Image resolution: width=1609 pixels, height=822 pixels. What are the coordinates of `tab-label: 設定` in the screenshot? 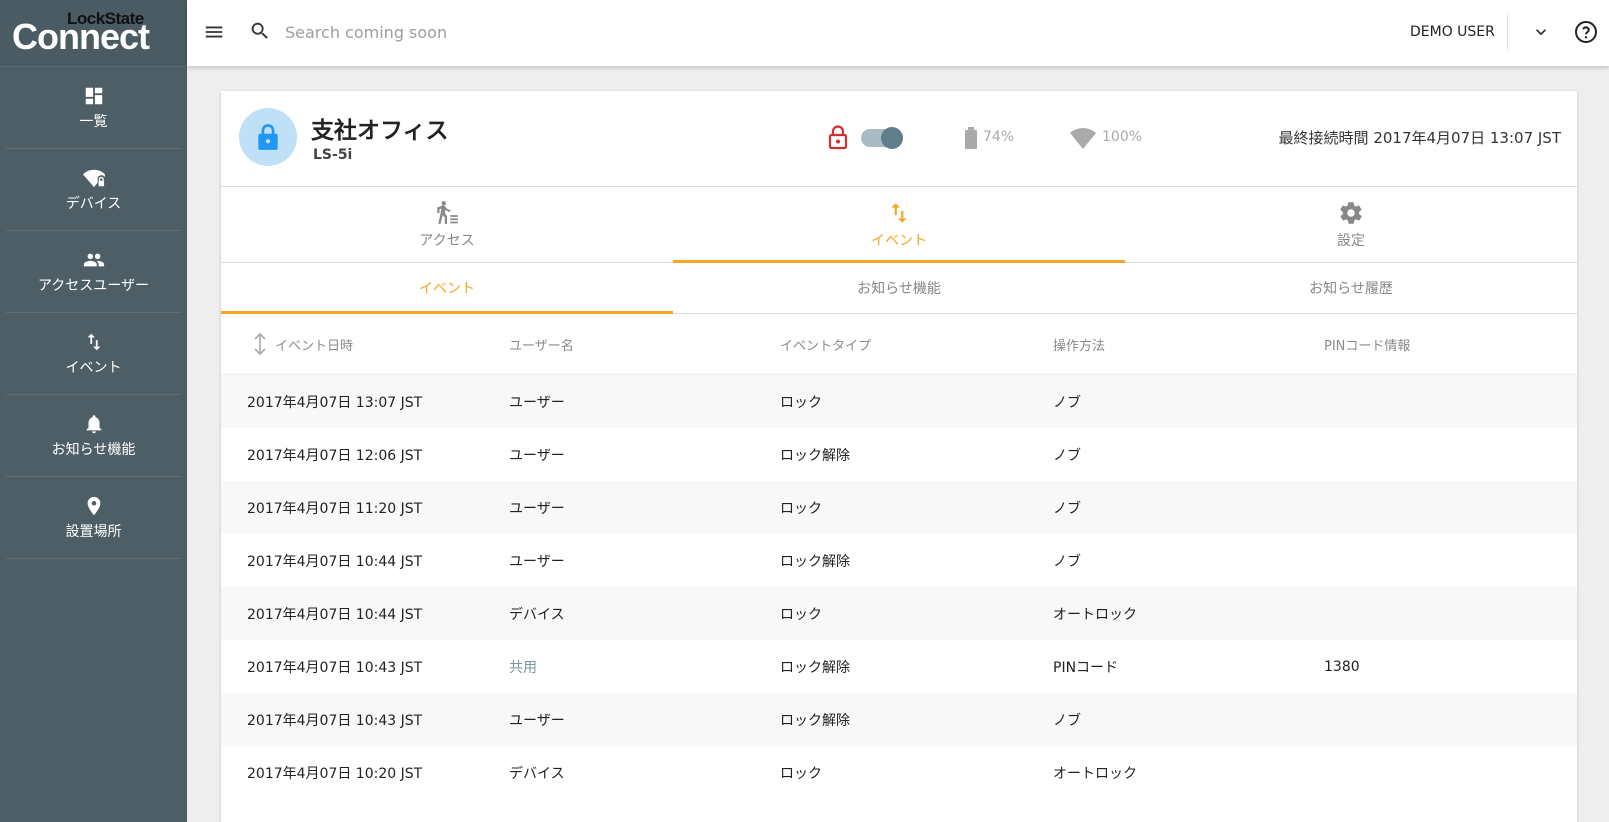 It's located at (1351, 240).